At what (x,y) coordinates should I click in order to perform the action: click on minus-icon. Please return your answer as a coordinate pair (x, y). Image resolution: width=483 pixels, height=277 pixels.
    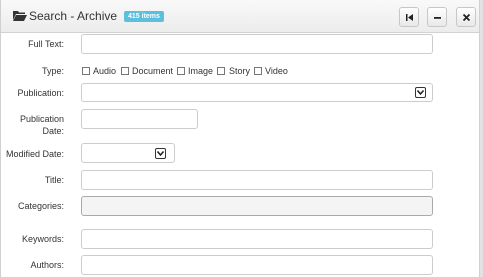
    Looking at the image, I should click on (437, 18).